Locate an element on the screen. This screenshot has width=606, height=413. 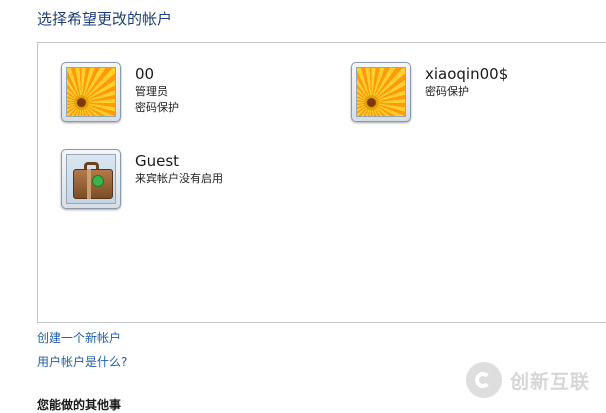
create-account-link: 创建一个新帐户 is located at coordinates (79, 337).